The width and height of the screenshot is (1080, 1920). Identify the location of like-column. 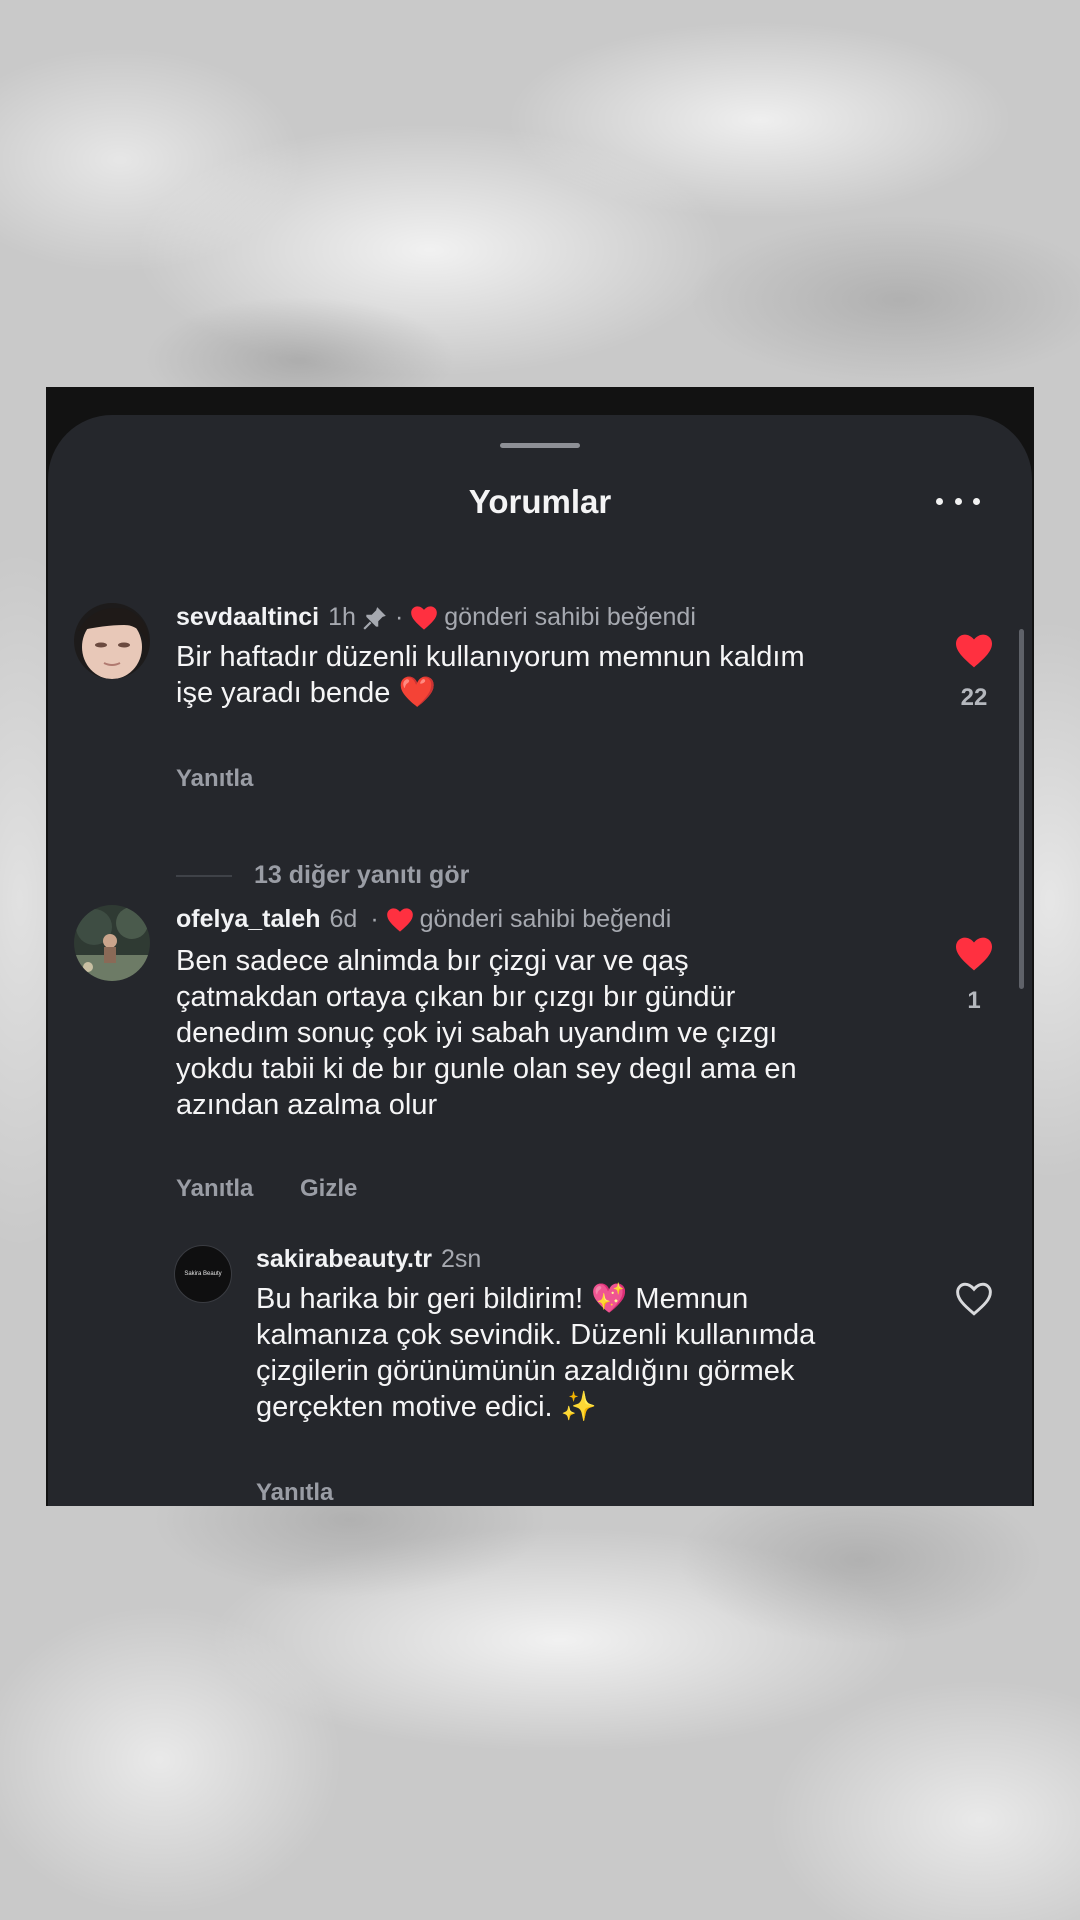
(974, 1301).